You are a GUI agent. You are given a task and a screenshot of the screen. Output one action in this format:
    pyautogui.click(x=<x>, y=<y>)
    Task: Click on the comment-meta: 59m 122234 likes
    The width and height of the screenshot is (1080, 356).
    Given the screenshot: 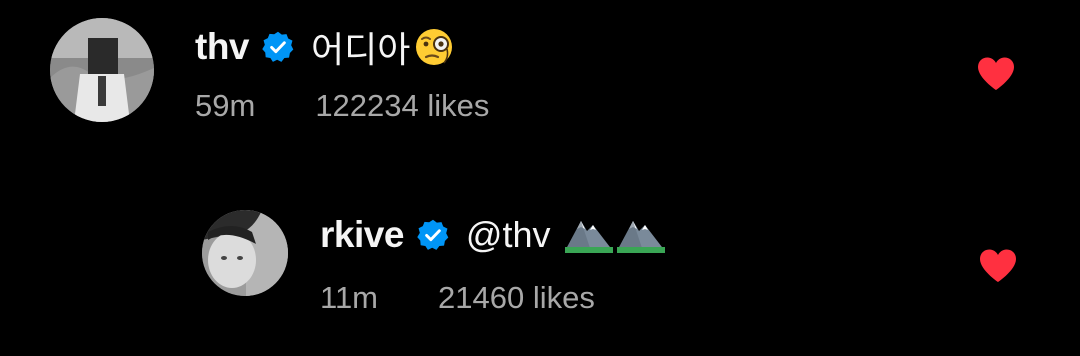 What is the action you would take?
    pyautogui.click(x=342, y=106)
    